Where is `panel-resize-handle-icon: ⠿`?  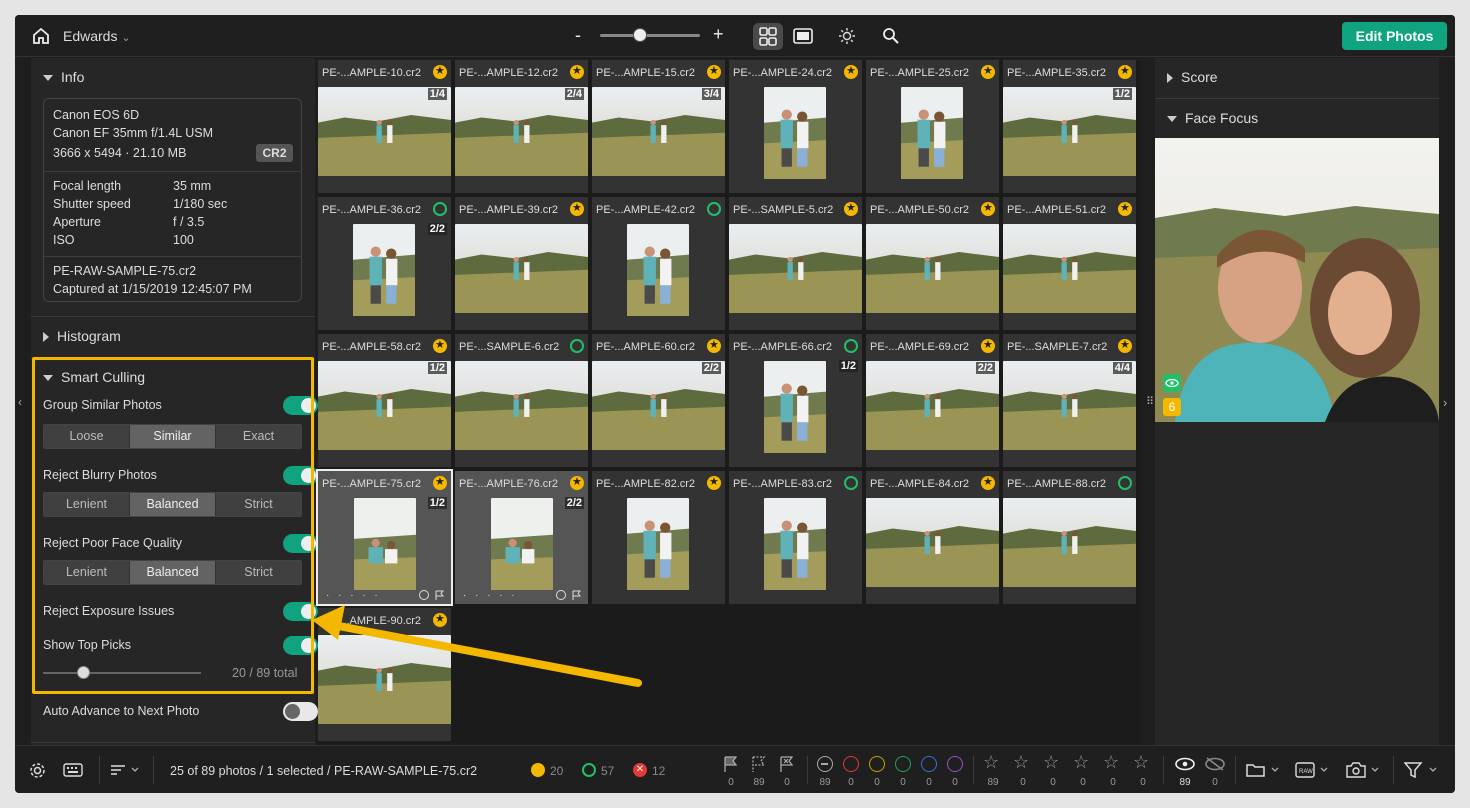
panel-resize-handle-icon: ⠿ is located at coordinates (1150, 401).